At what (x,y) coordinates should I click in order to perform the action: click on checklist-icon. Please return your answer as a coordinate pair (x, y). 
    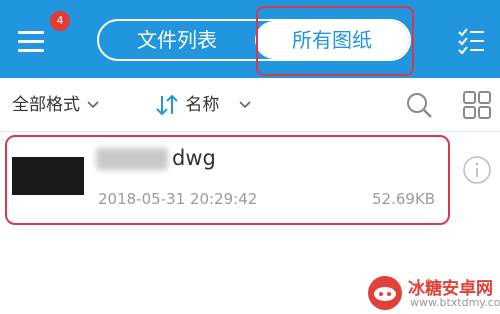
    Looking at the image, I should click on (471, 41).